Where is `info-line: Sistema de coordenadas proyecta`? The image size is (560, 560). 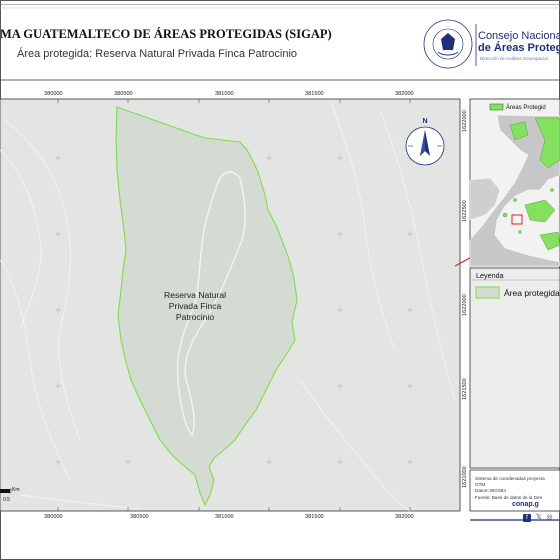
info-line: Sistema de coordenadas proyecta is located at coordinates (510, 478).